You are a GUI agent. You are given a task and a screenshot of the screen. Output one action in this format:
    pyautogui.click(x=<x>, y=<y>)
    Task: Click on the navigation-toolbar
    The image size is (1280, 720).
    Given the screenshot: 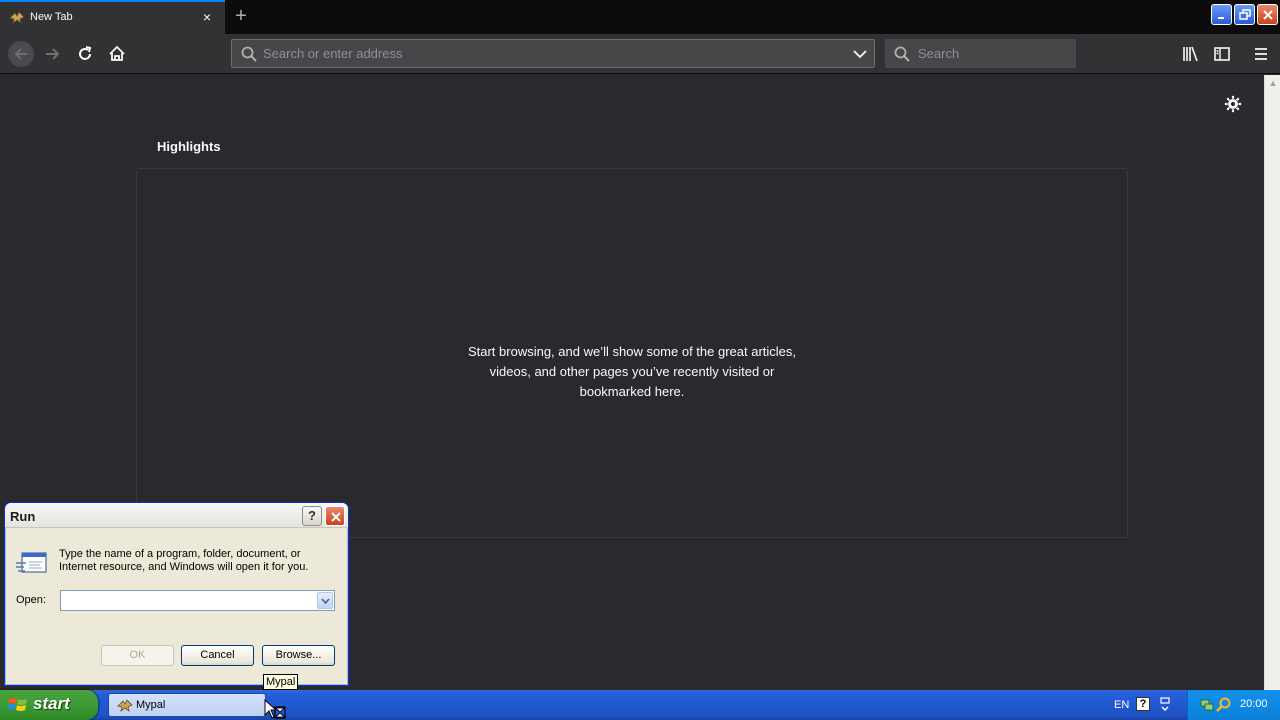 What is the action you would take?
    pyautogui.click(x=640, y=54)
    